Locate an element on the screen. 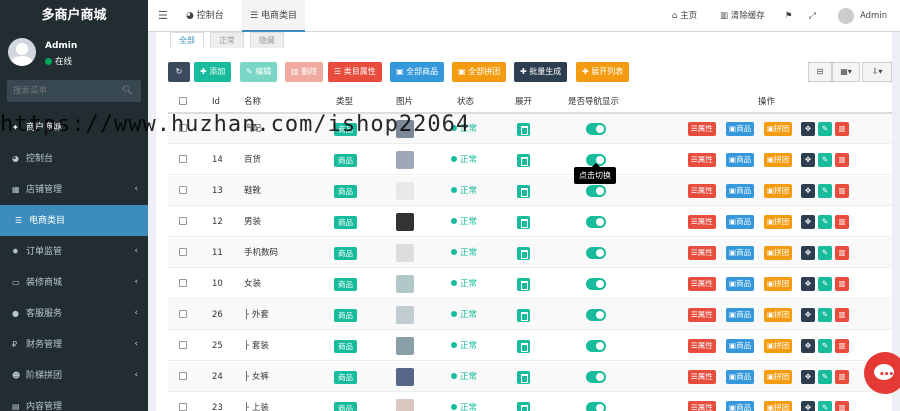 This screenshot has height=411, width=900. chat-button: ••• is located at coordinates (882, 373).